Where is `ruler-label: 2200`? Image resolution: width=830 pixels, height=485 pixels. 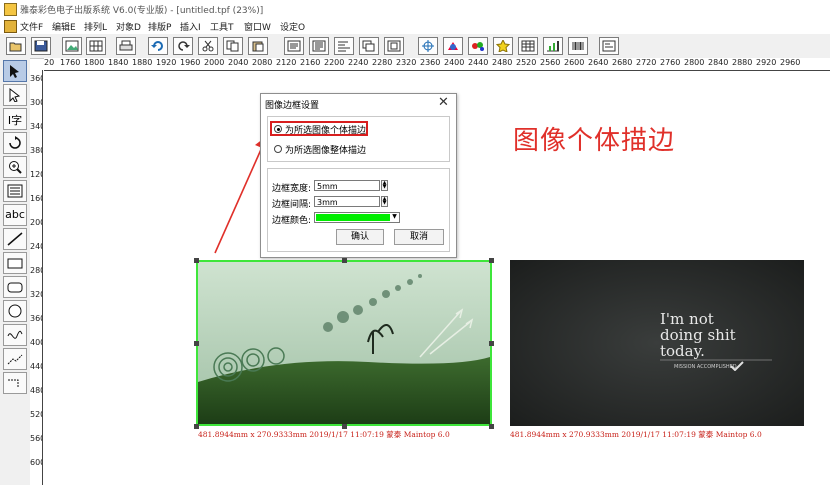
ruler-label: 2200 is located at coordinates (334, 62).